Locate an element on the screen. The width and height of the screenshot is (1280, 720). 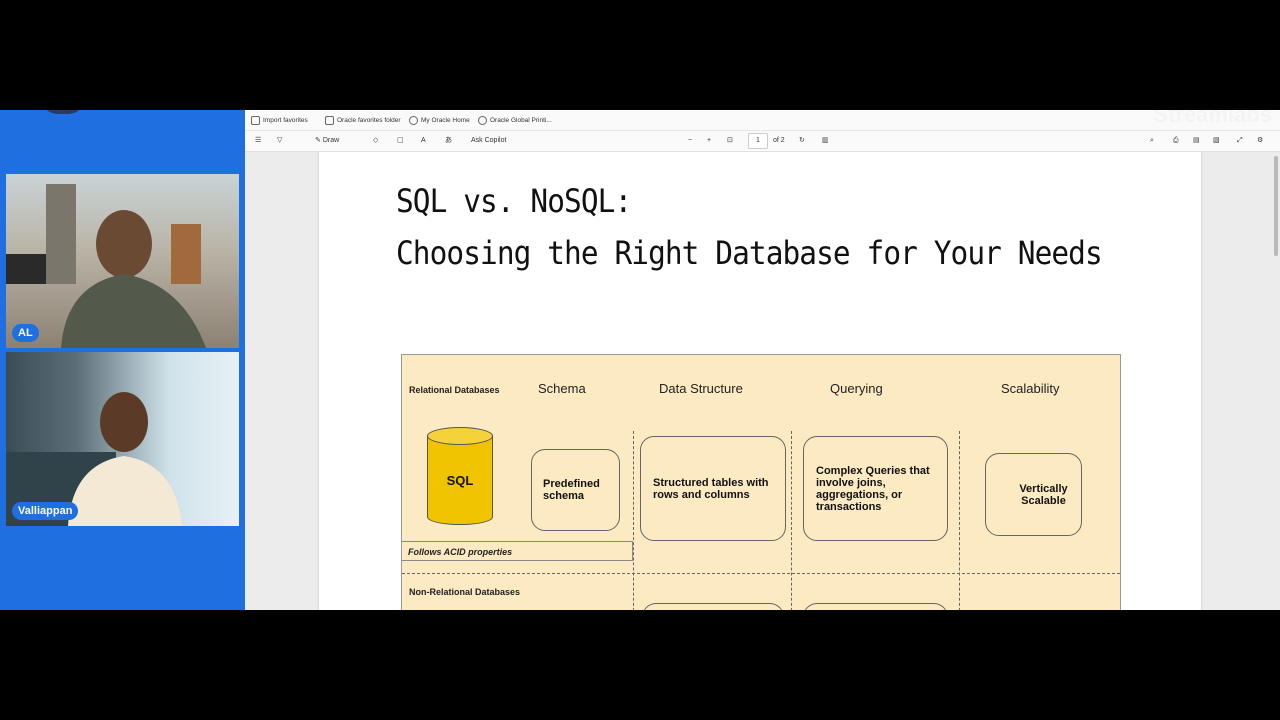
import-icon is located at coordinates (255, 120).